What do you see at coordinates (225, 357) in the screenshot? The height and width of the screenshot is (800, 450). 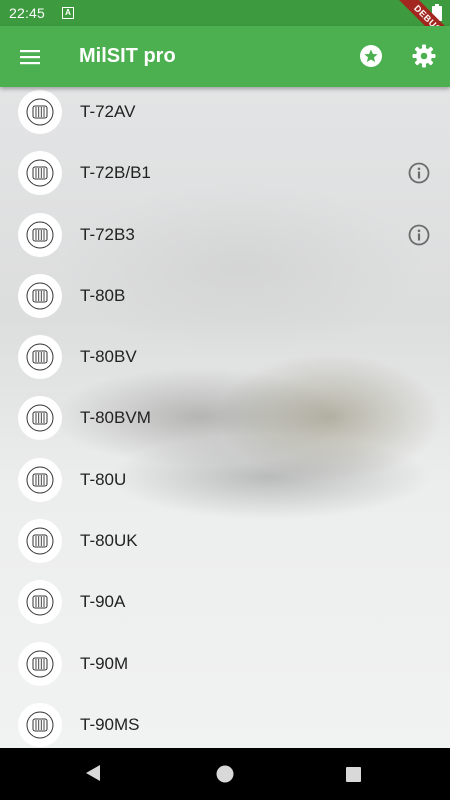 I see `list-item-t-80bv: T-80BV` at bounding box center [225, 357].